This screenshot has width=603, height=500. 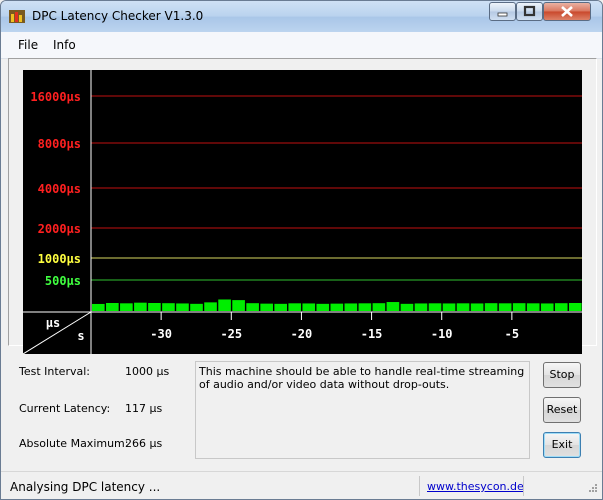 I want to click on y-tick-label: 1000µs, so click(x=59, y=259).